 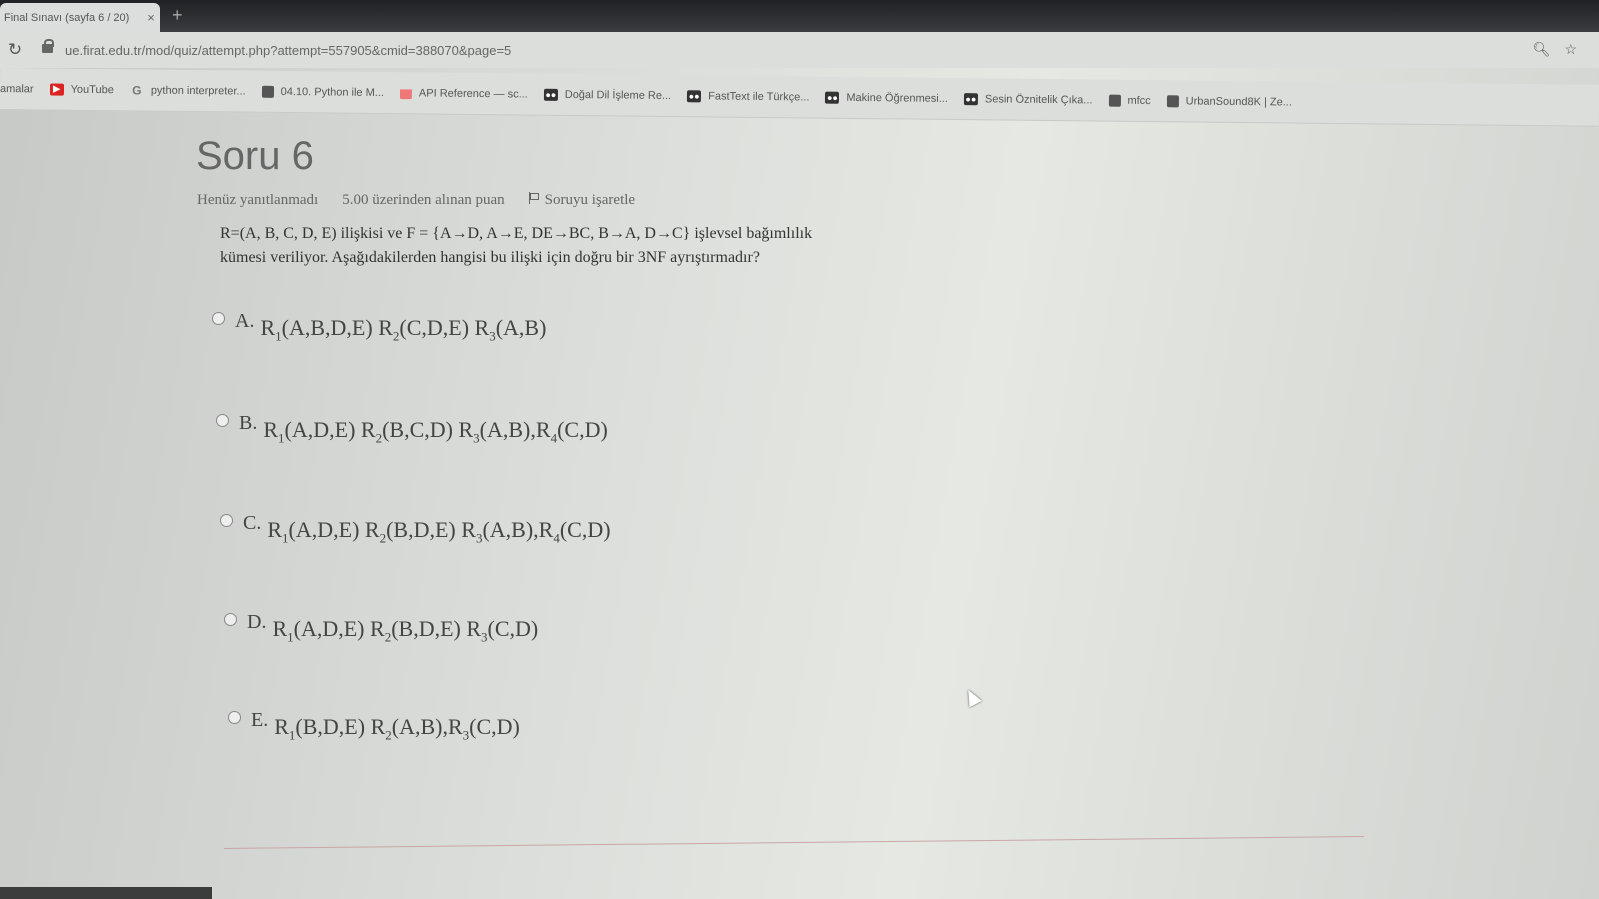 I want to click on relation-attributes: (C,D,E), so click(x=434, y=327).